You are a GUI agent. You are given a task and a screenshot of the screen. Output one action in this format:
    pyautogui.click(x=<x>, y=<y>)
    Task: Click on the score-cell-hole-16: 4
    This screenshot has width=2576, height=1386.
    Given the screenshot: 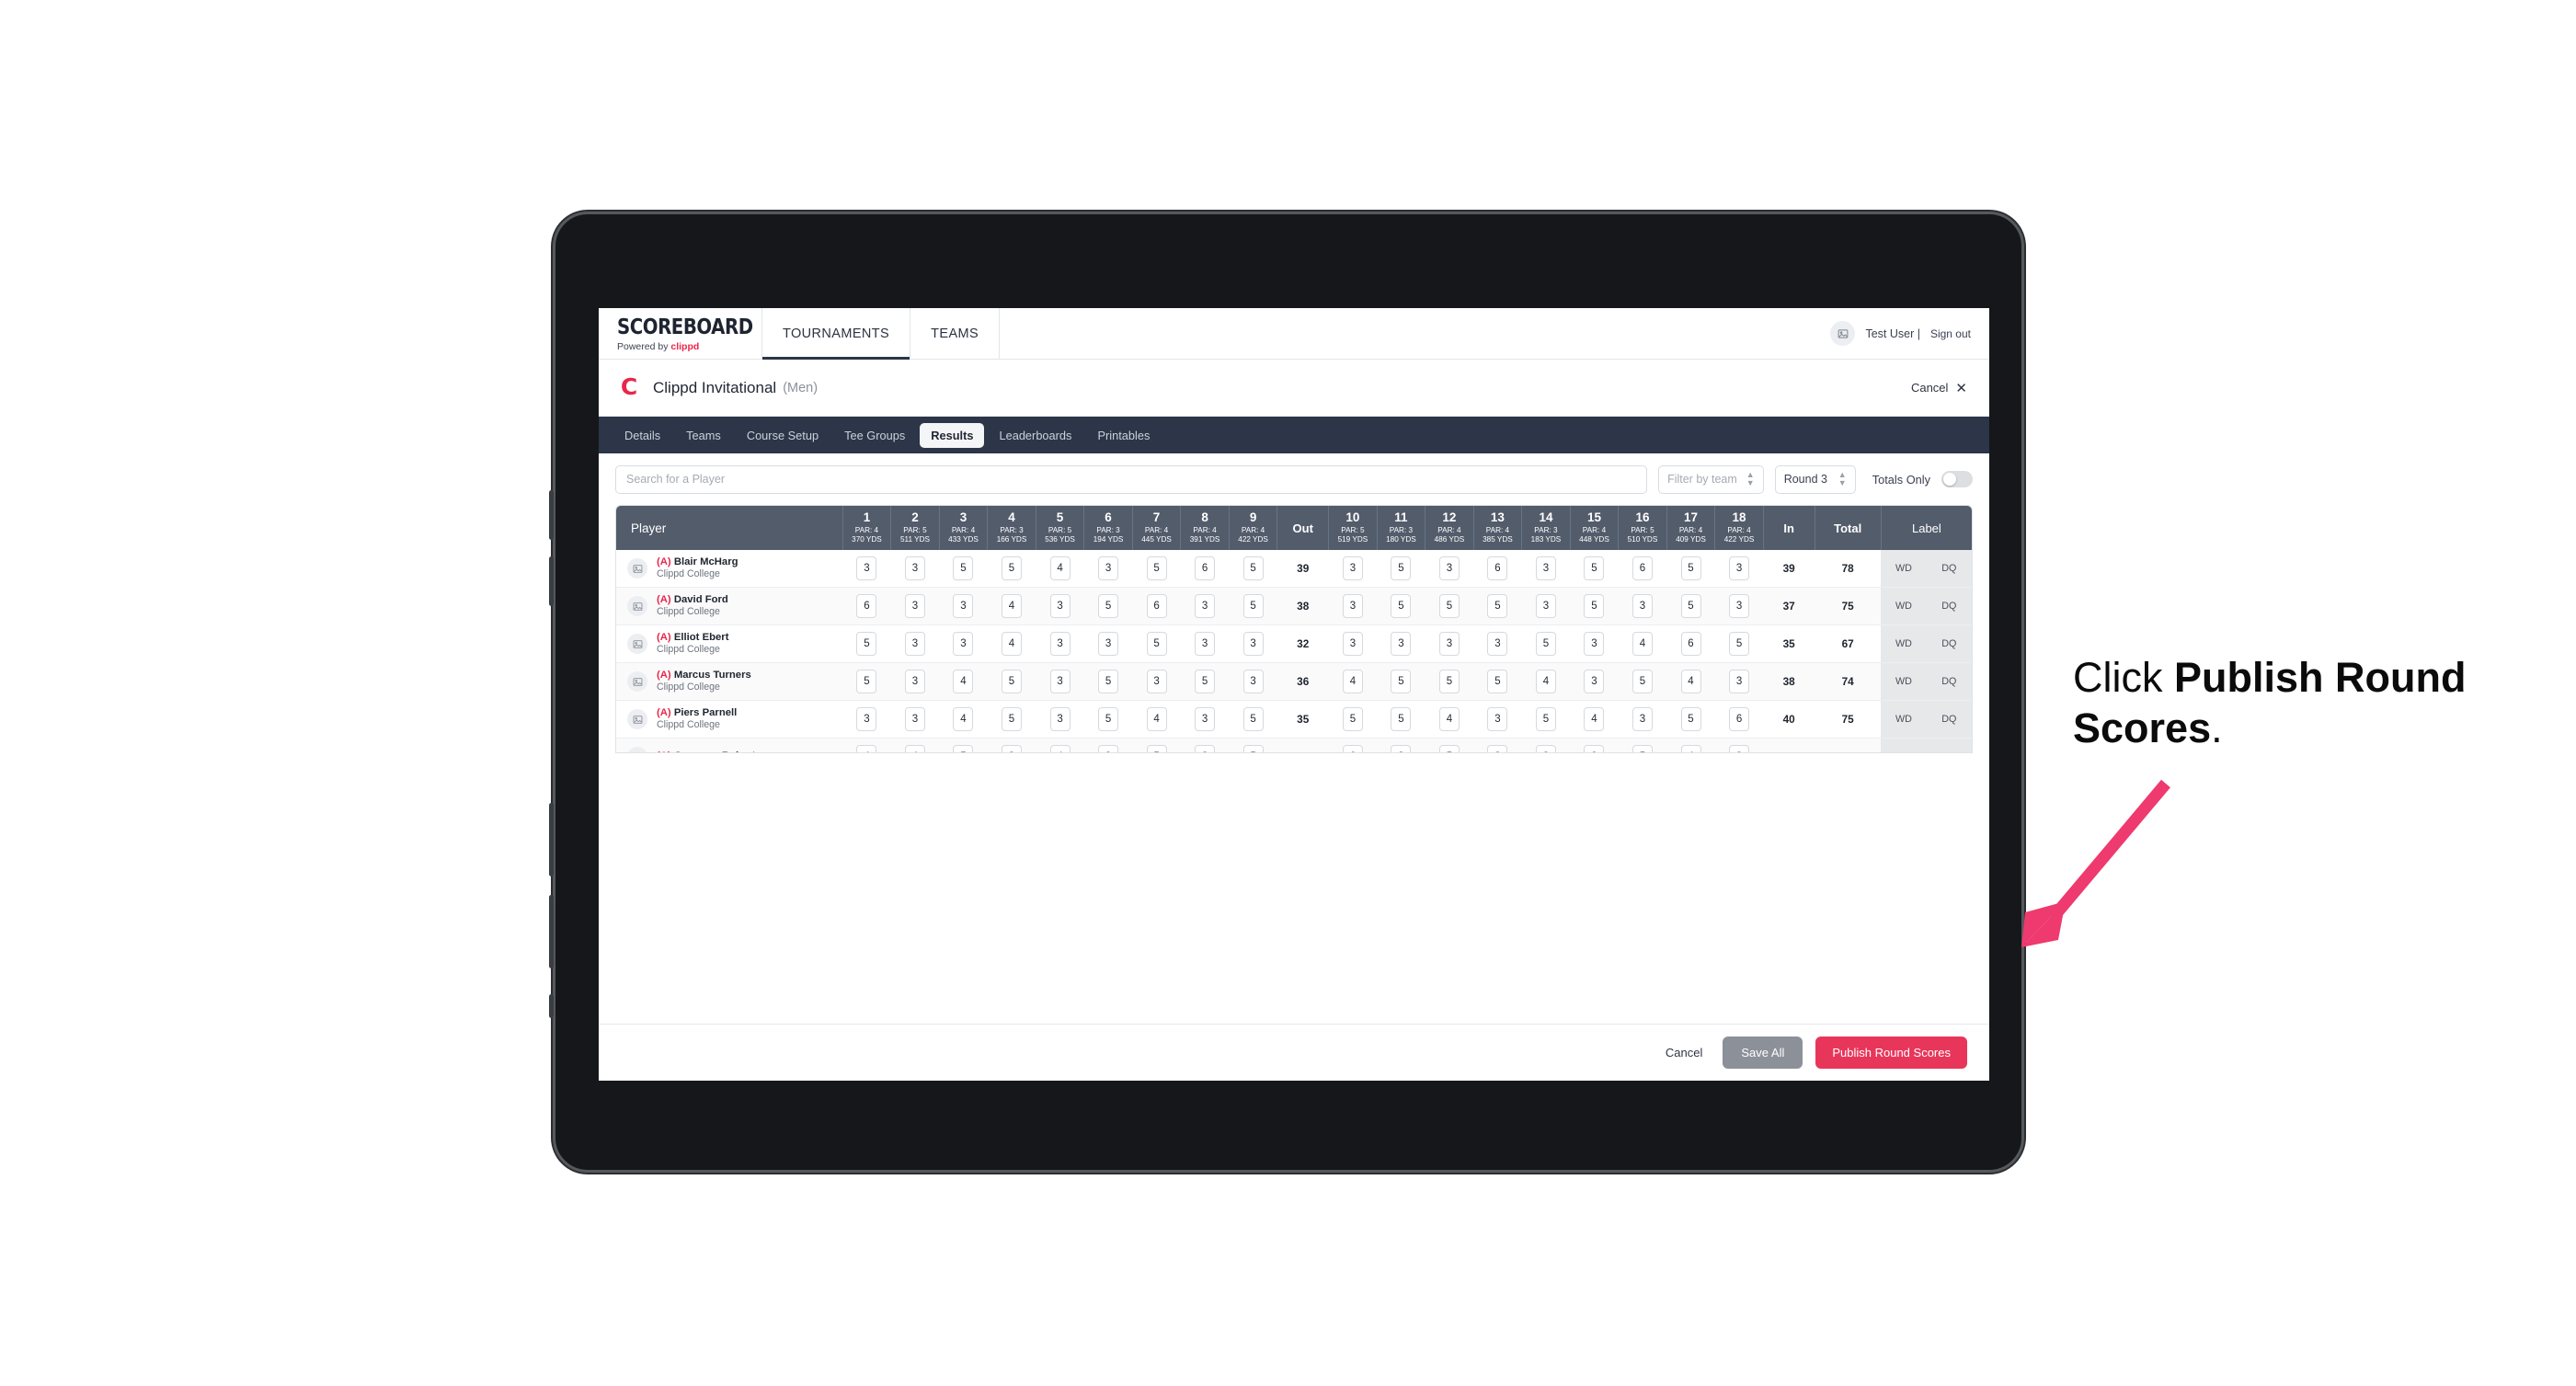 What is the action you would take?
    pyautogui.click(x=1643, y=644)
    